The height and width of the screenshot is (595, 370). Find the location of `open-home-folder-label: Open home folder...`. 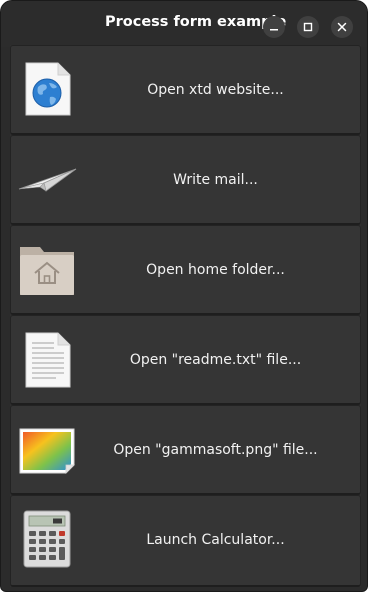

open-home-folder-label: Open home folder... is located at coordinates (215, 270).